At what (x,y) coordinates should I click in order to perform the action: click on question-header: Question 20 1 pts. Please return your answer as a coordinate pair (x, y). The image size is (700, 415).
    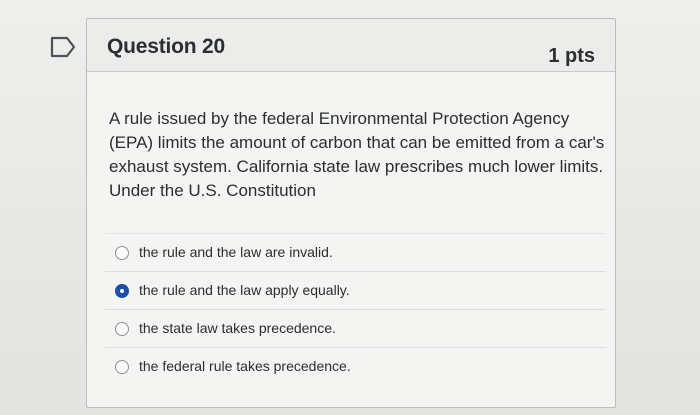
    Looking at the image, I should click on (351, 45).